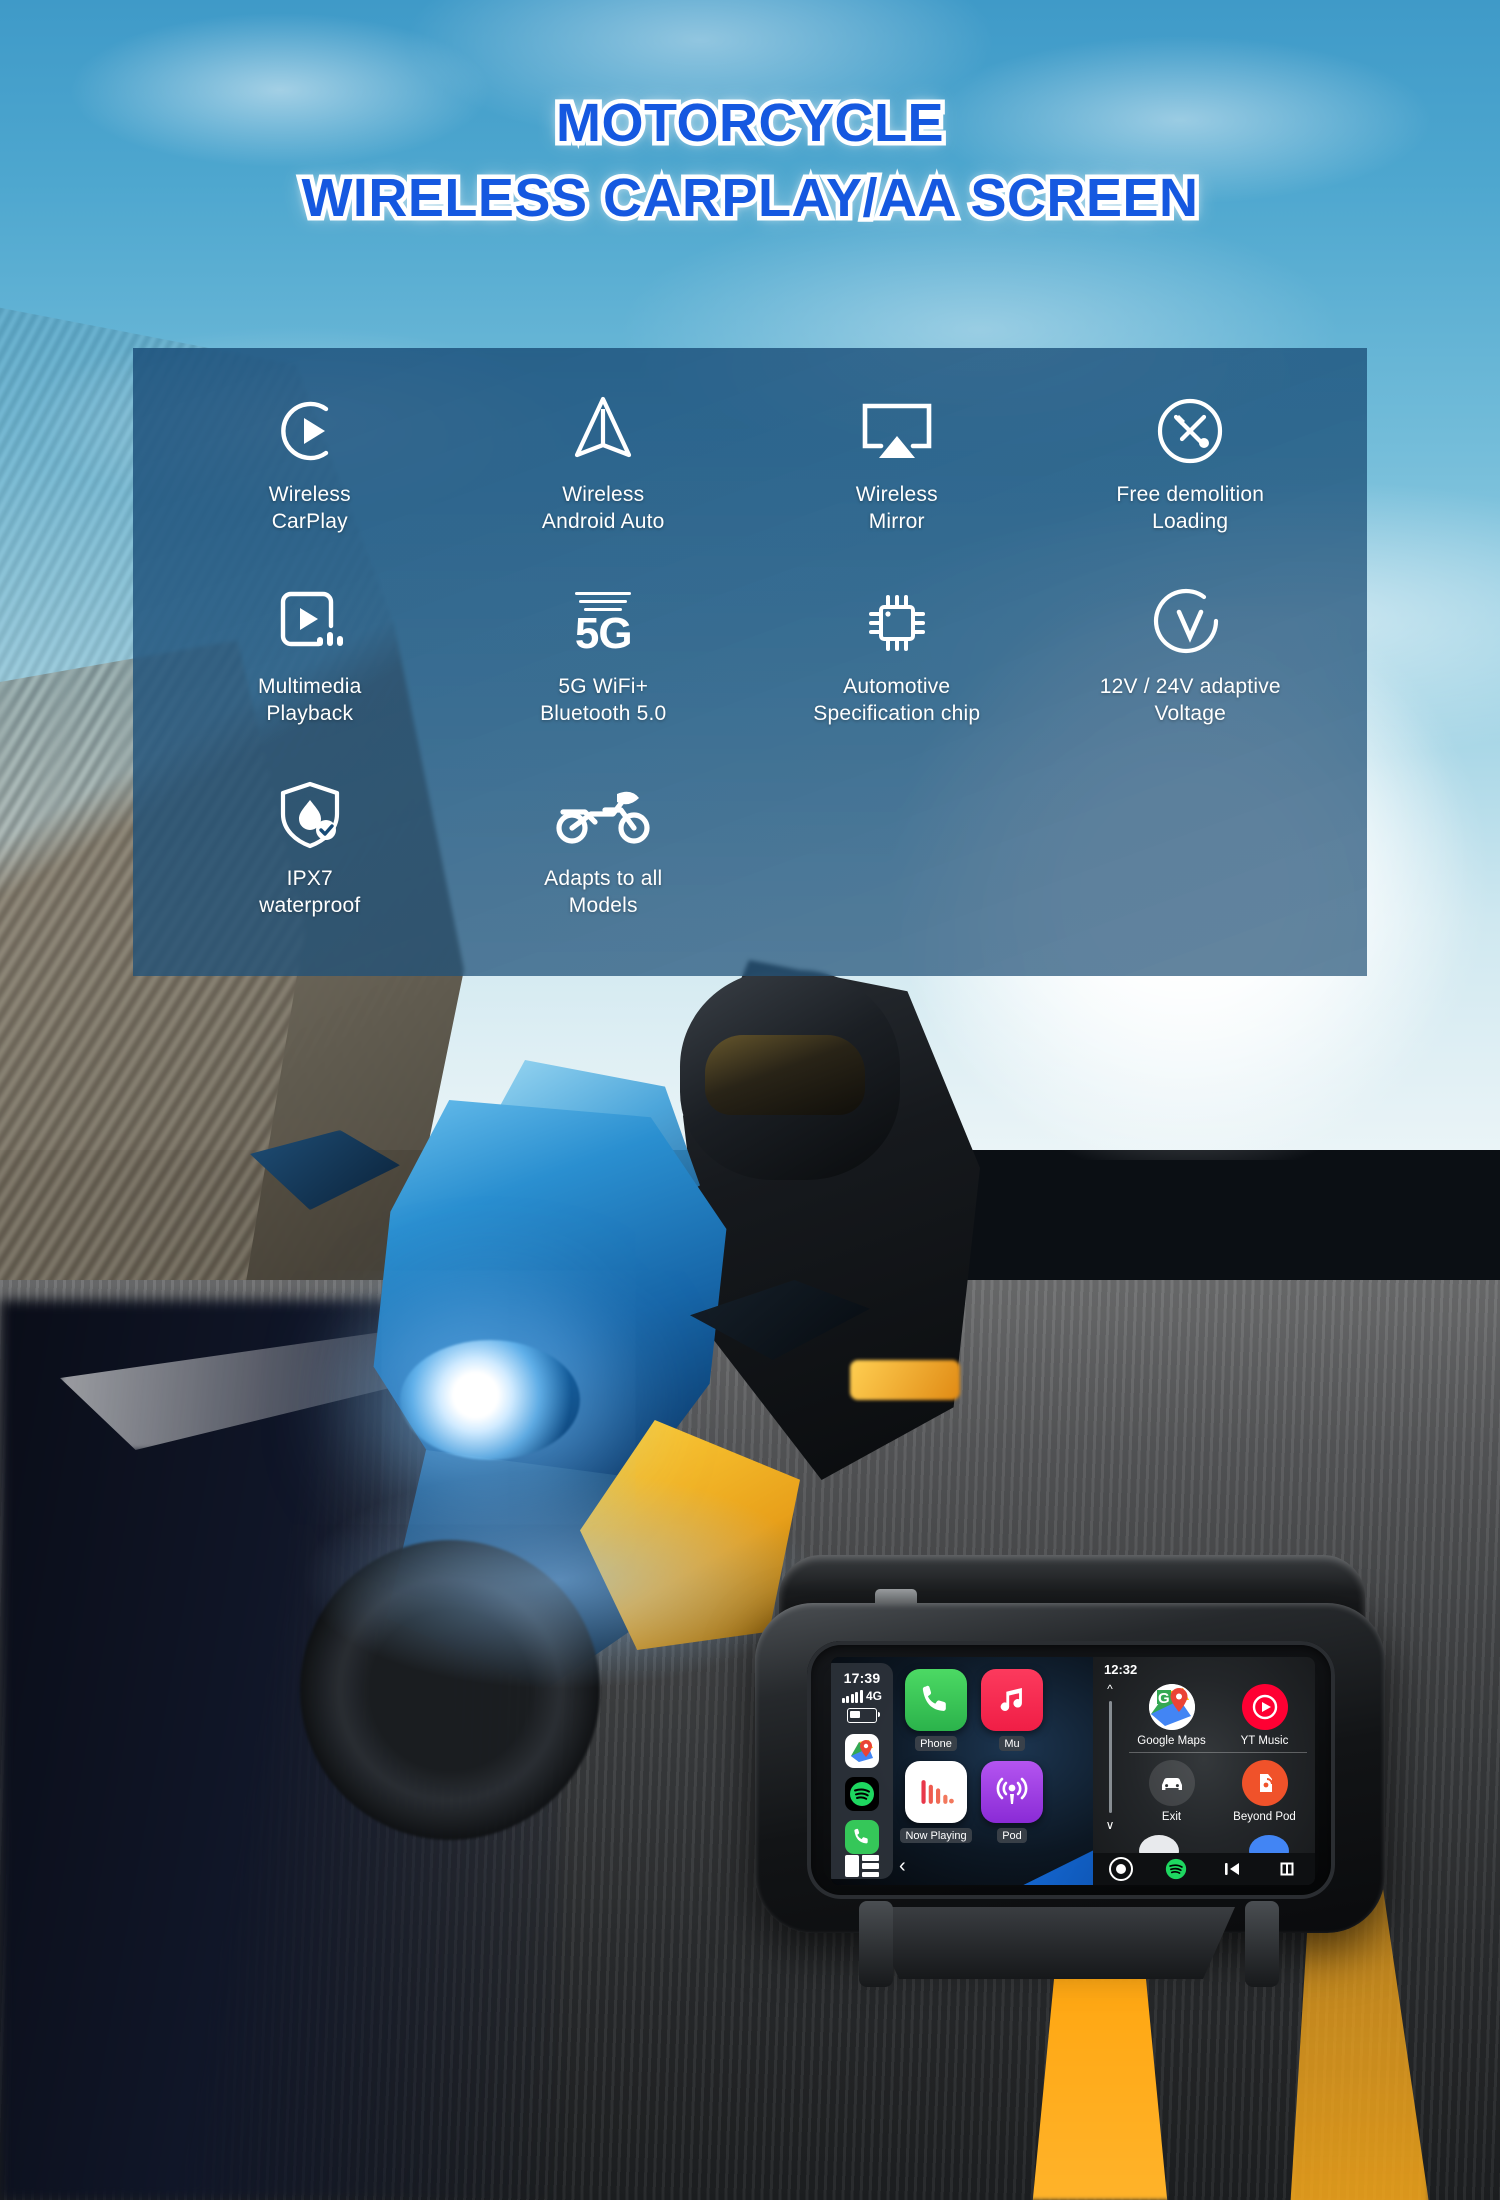  What do you see at coordinates (604, 862) in the screenshot?
I see `feature-adapts-all-models: Adapts to all Models` at bounding box center [604, 862].